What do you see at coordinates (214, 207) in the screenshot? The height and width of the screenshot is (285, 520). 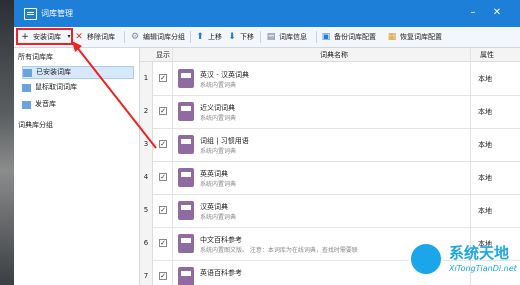 I see `dictionary-name: 汉英词典` at bounding box center [214, 207].